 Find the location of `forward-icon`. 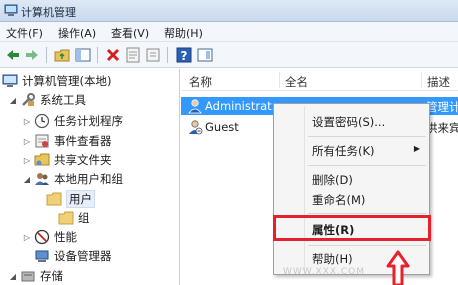

forward-icon is located at coordinates (32, 55).